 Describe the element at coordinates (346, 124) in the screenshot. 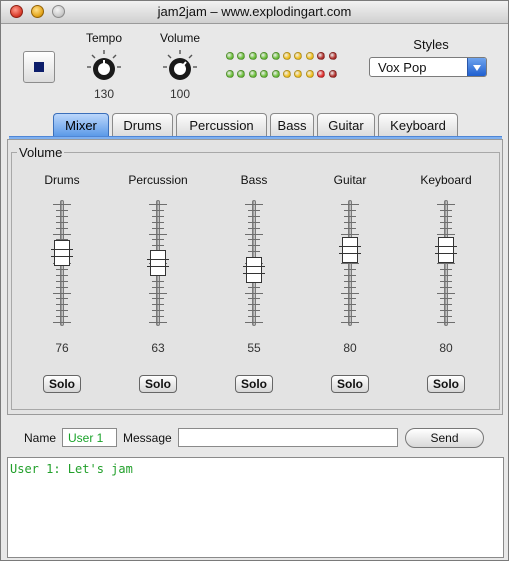

I see `tab-guitar: Guitar` at that location.